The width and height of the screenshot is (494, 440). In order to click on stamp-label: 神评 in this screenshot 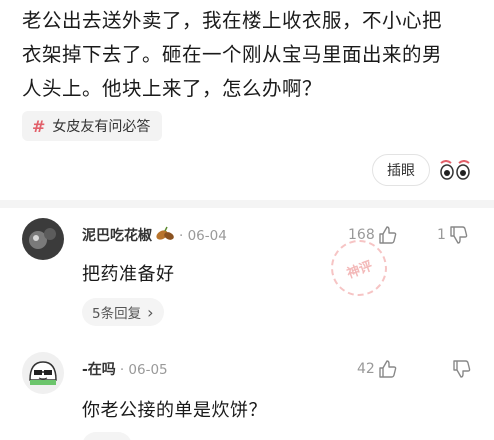, I will do `click(359, 270)`.